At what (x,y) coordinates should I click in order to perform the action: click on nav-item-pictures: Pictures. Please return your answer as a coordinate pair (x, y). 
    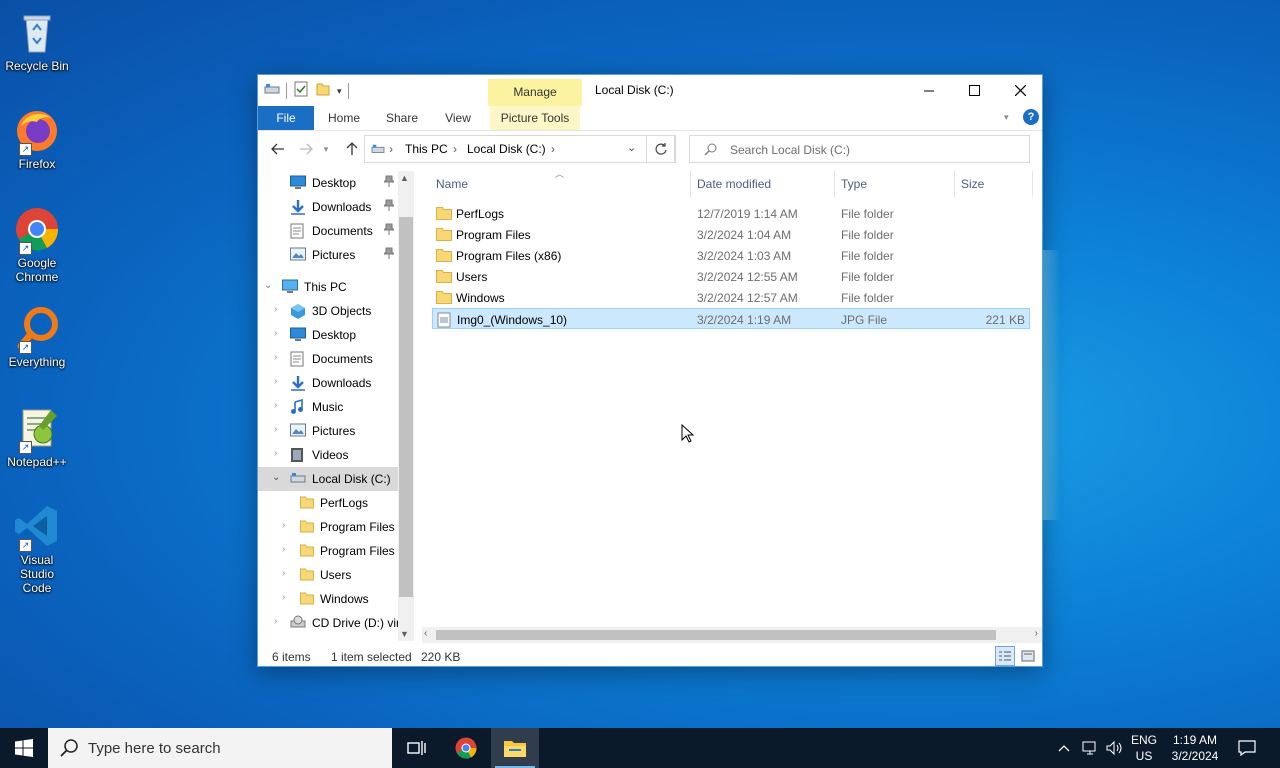
    Looking at the image, I should click on (328, 255).